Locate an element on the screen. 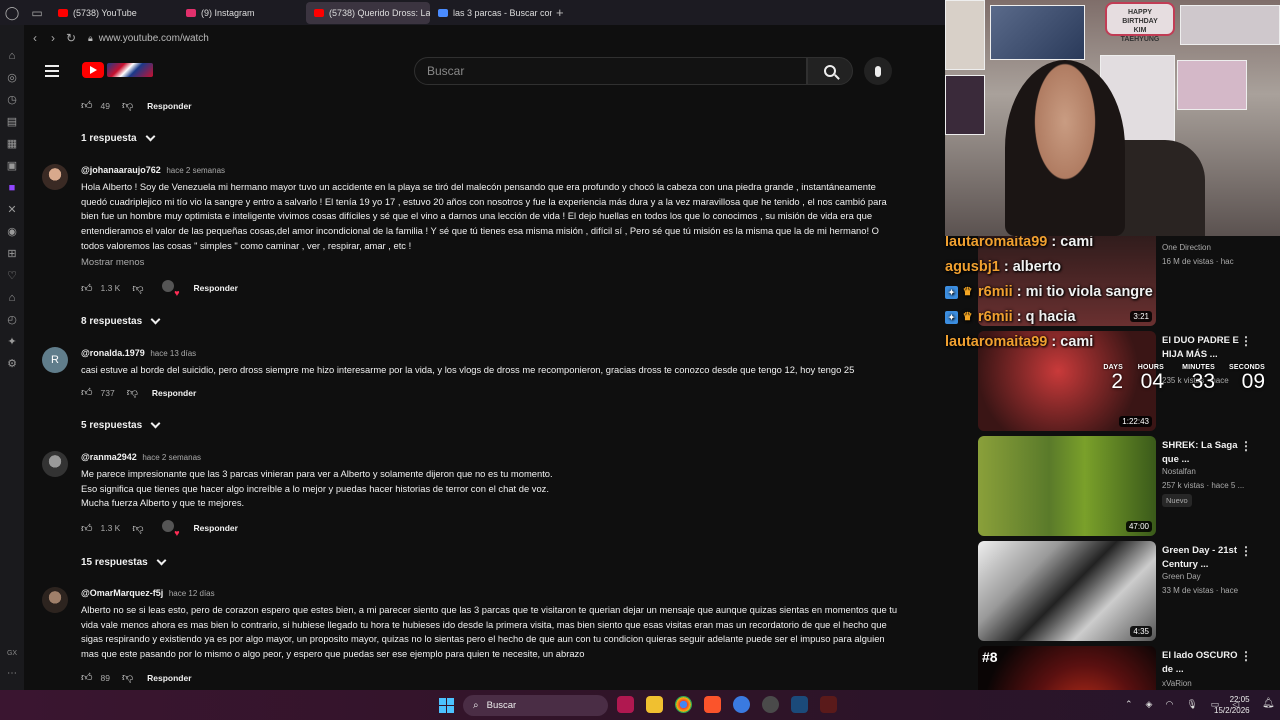  comment-author: @johanaaraujo762 is located at coordinates (121, 170).